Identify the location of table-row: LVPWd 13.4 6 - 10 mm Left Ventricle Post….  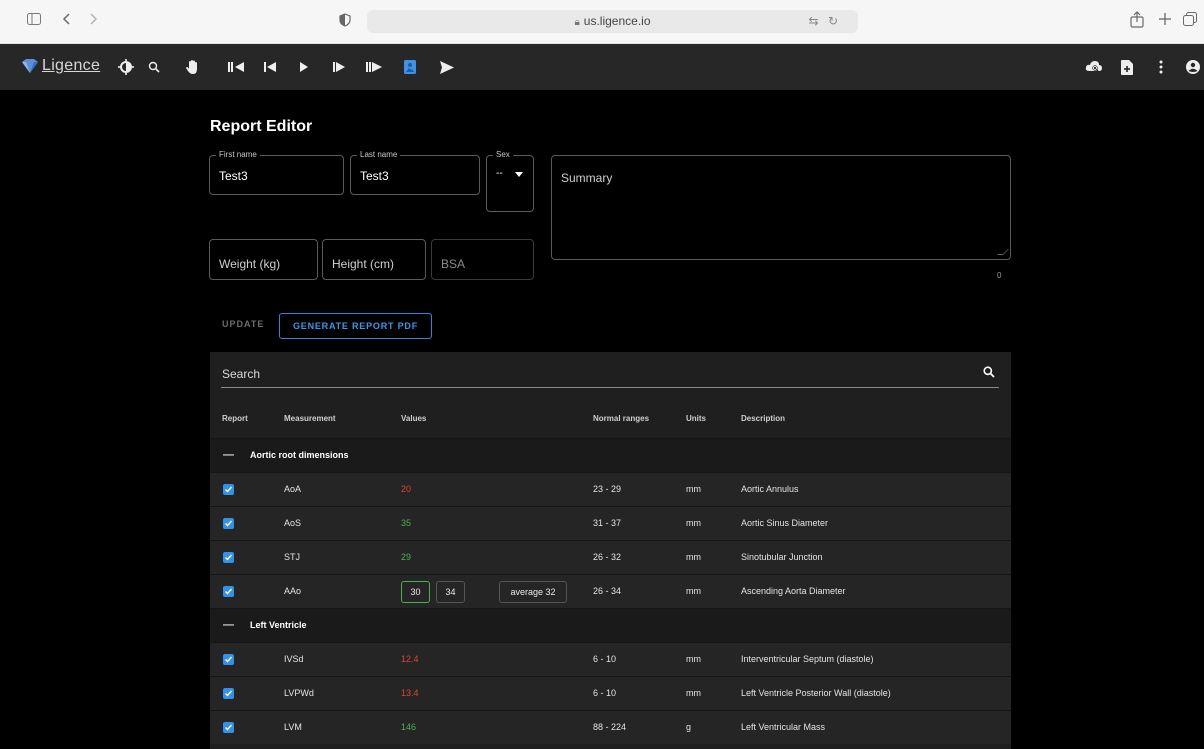
(610, 693).